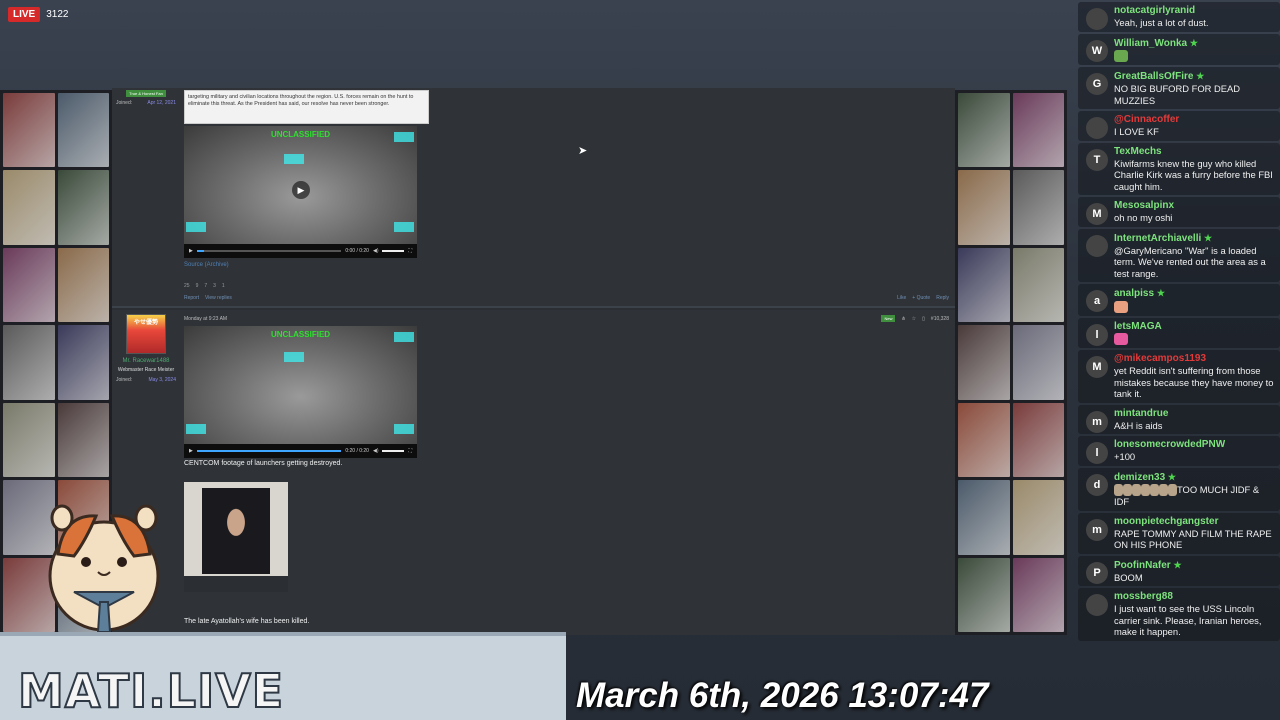 This screenshot has width=1280, height=720. What do you see at coordinates (914, 319) in the screenshot?
I see `star-icon: ☆` at bounding box center [914, 319].